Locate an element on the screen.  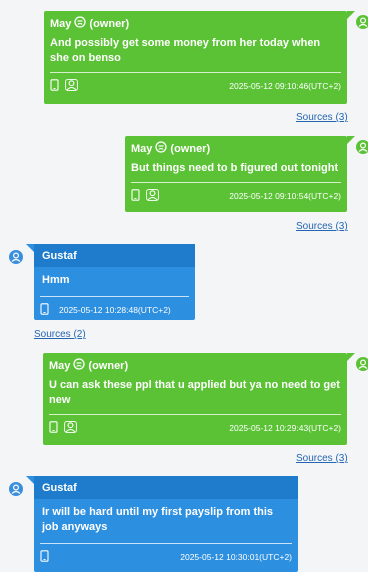
sources-link: Sources (2) is located at coordinates (60, 334).